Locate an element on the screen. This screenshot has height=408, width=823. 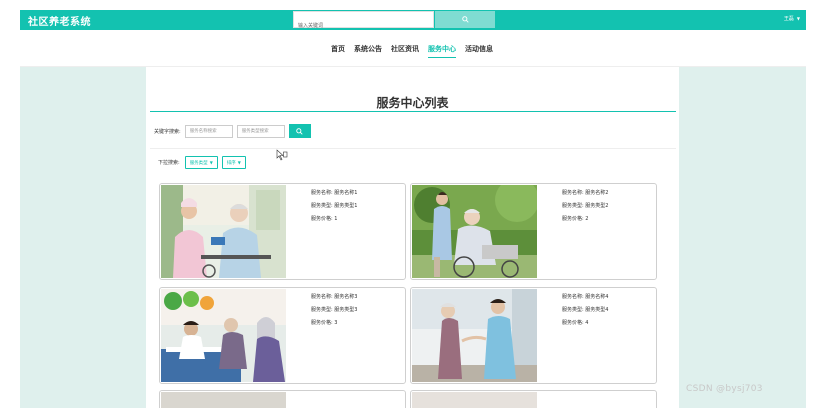
service-name-text: 服务名称: 服务名称3 is located at coordinates (334, 297).